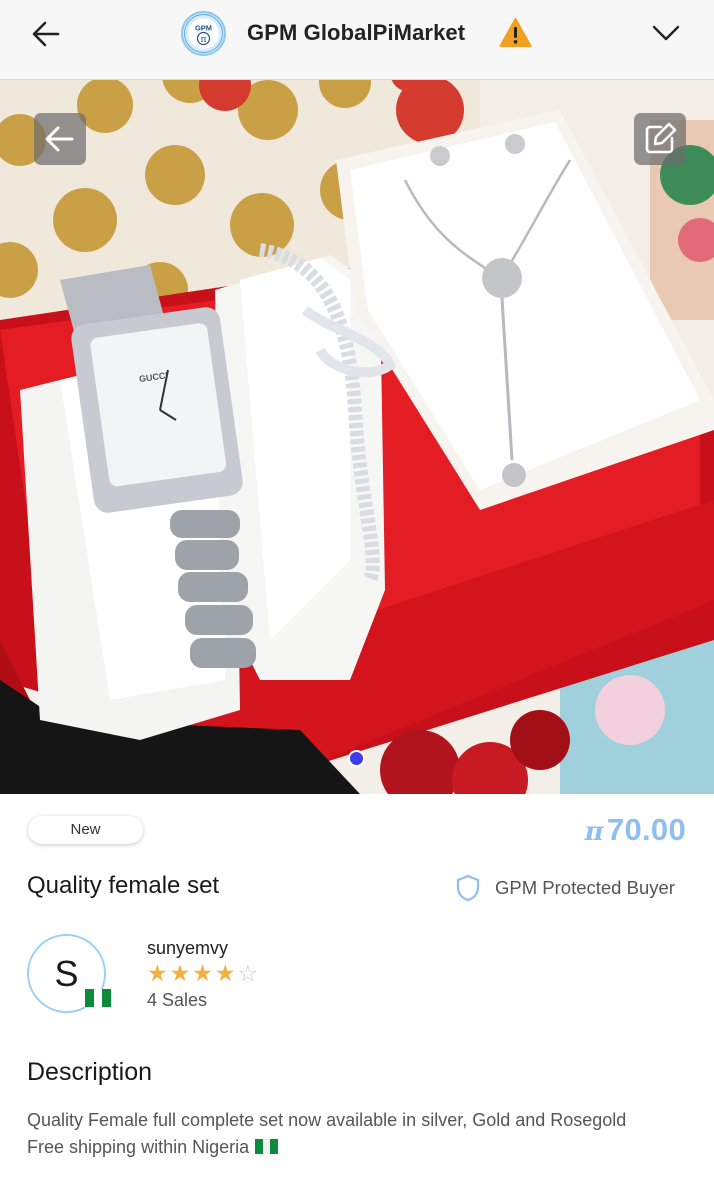 The image size is (714, 1200). I want to click on description-text-line2: Free shipping within Nigeria, so click(153, 1147).